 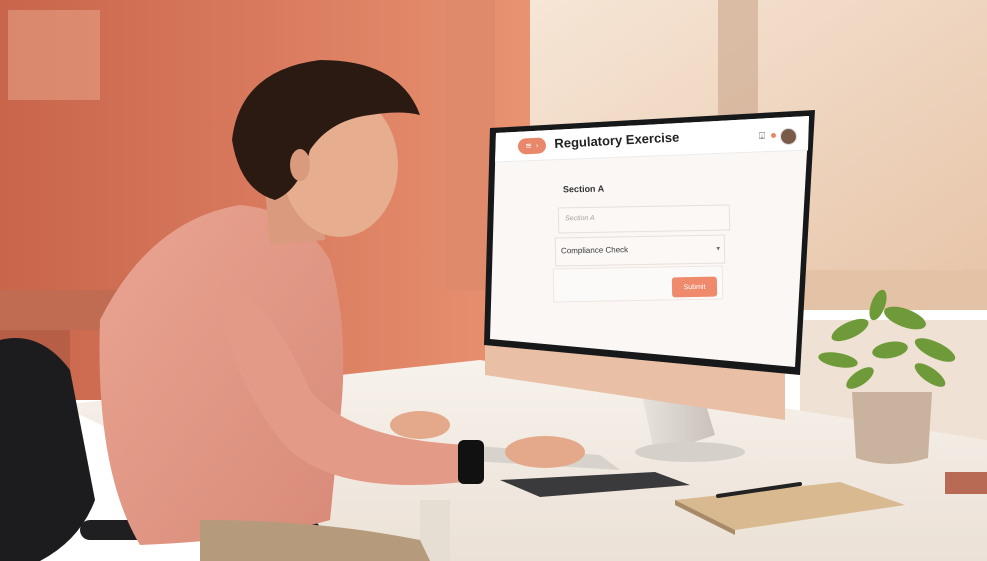 I want to click on chevron-right-icon: ›, so click(x=537, y=145).